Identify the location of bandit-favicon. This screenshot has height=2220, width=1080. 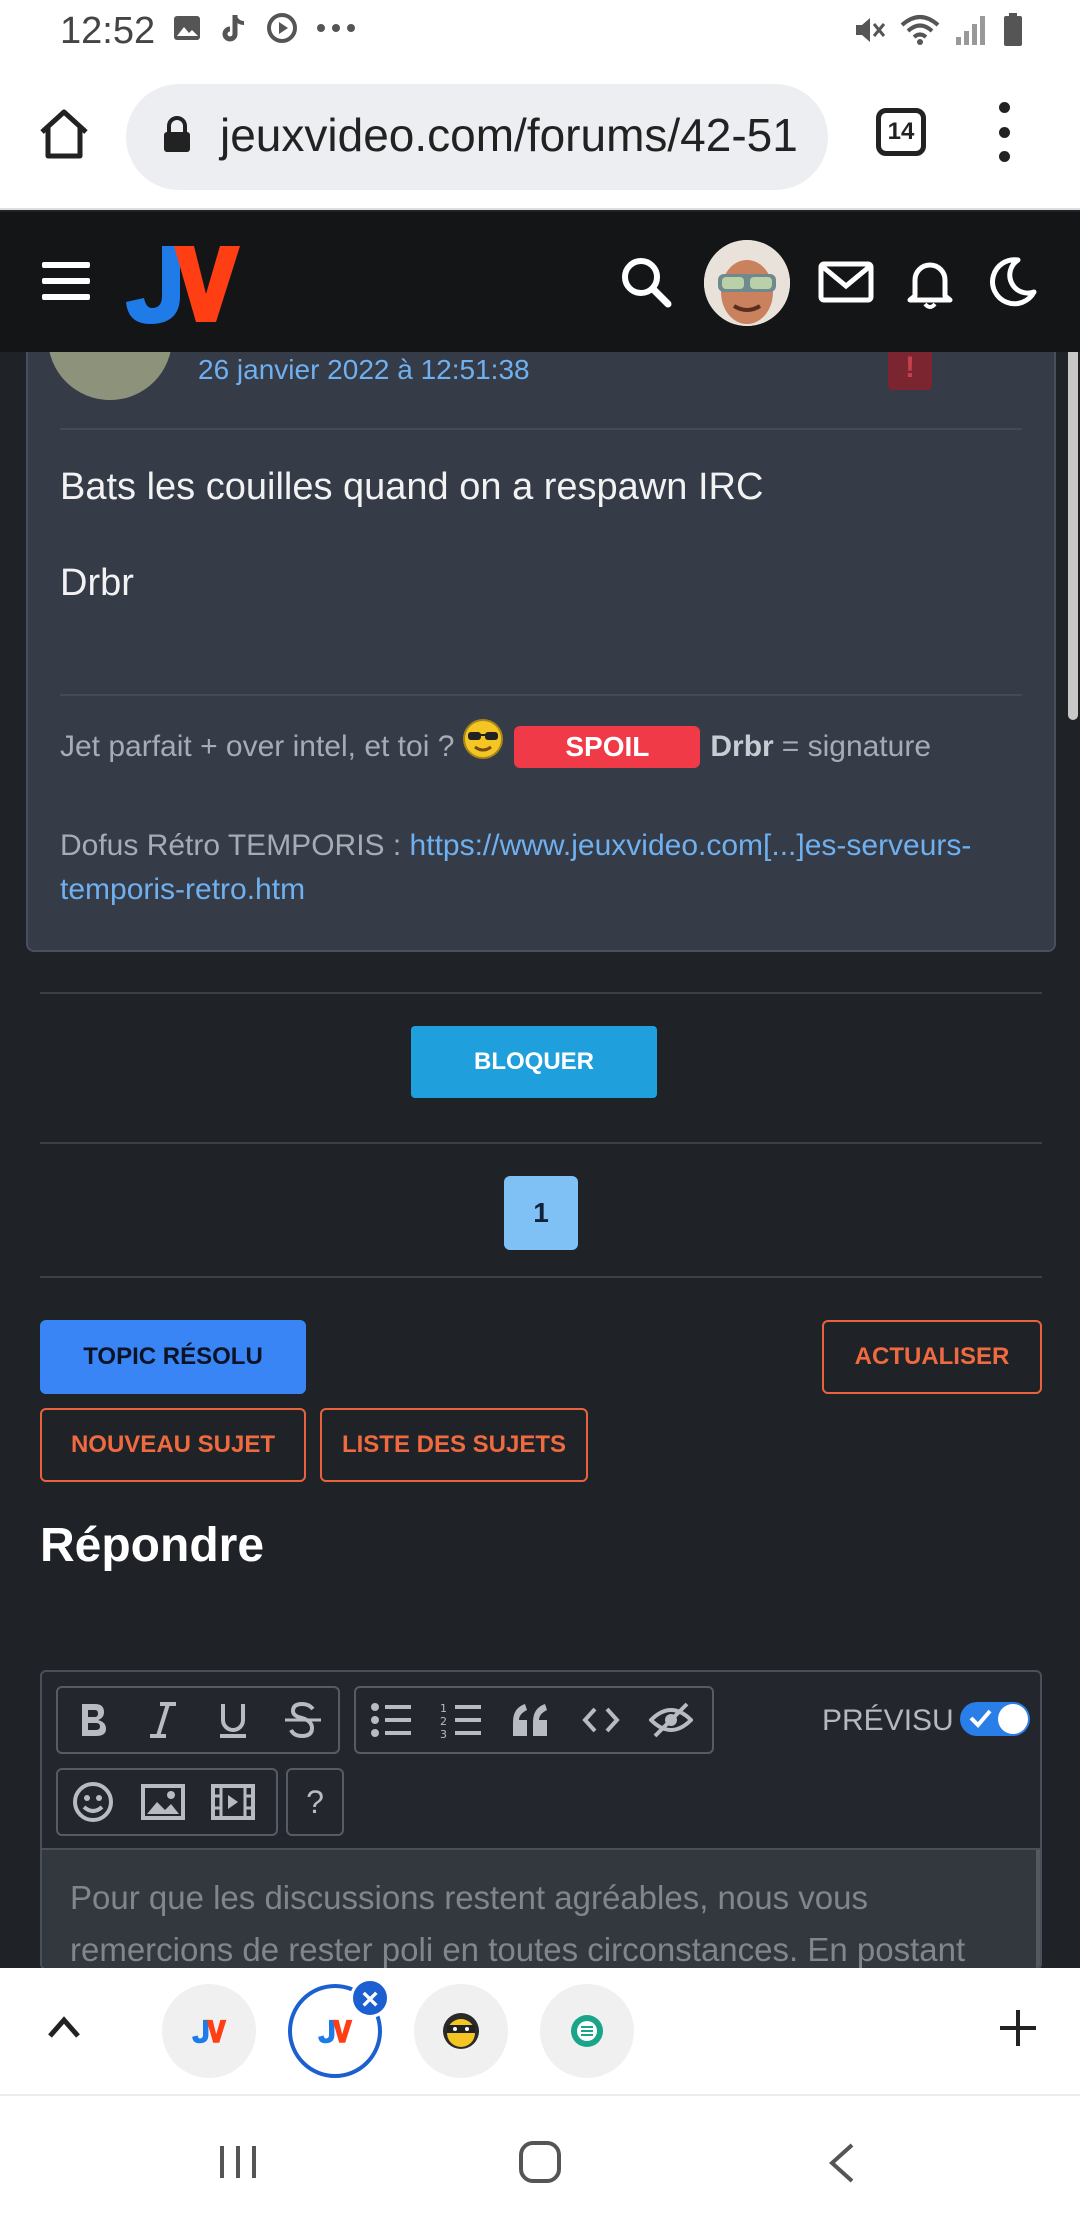
(461, 2031).